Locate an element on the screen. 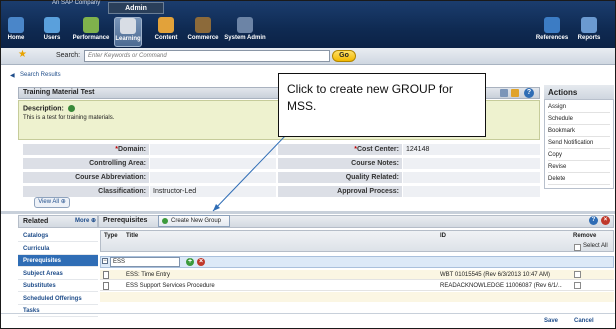 This screenshot has height=329, width=616. group-name-input: ESS is located at coordinates (145, 262).